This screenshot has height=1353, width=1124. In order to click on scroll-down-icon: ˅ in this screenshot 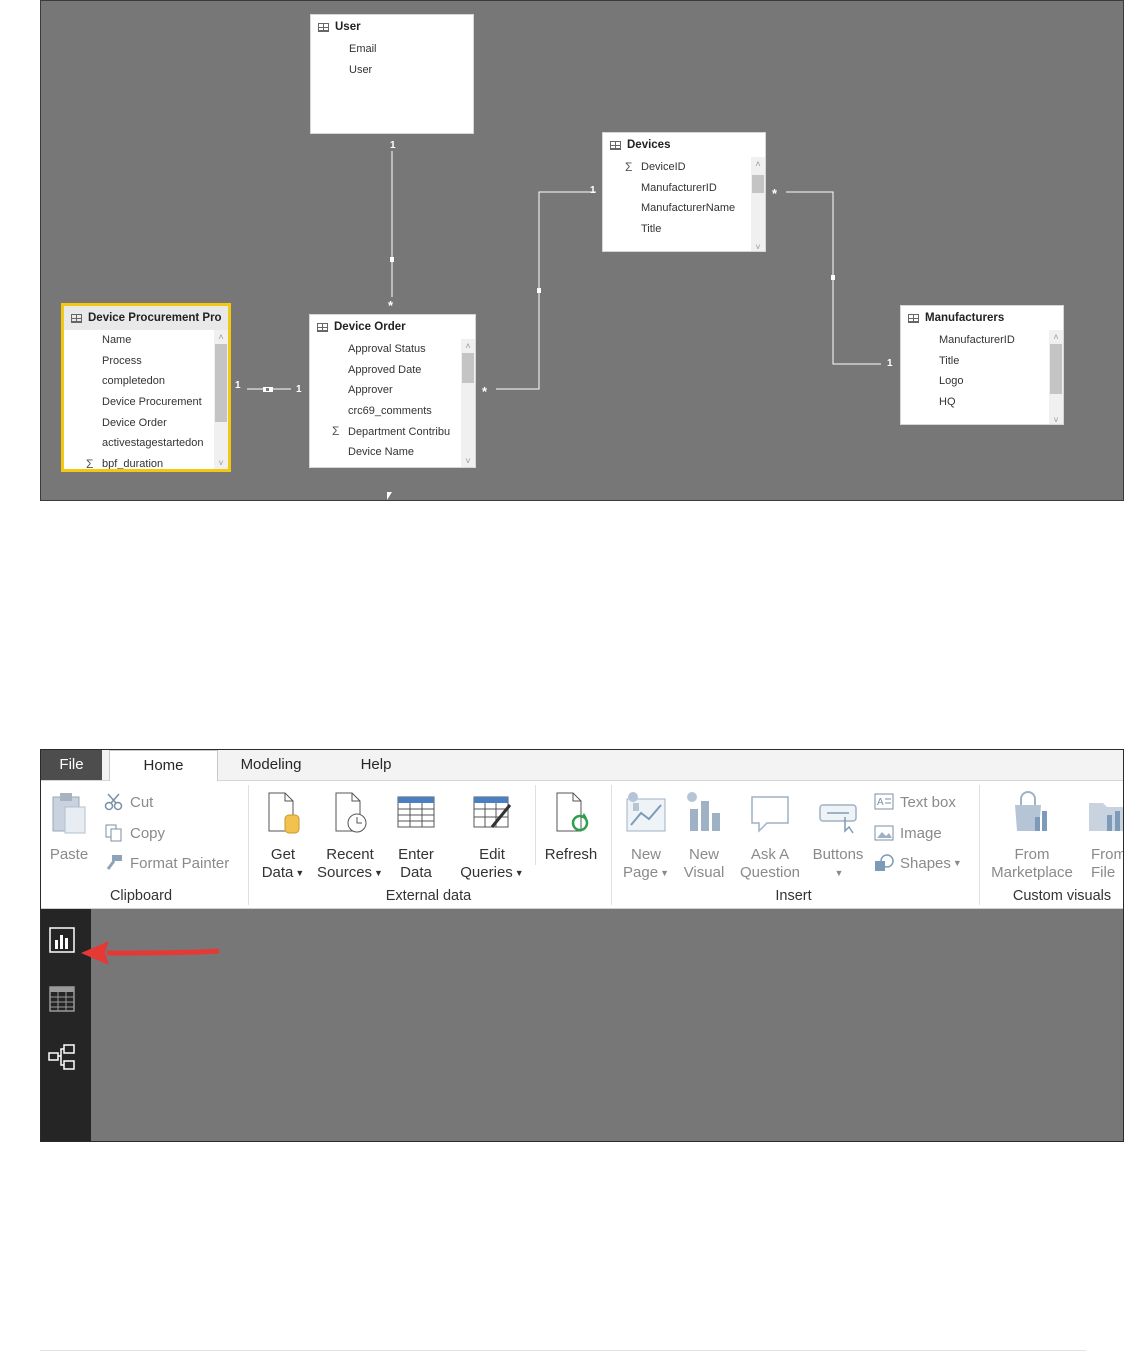, I will do `click(221, 463)`.